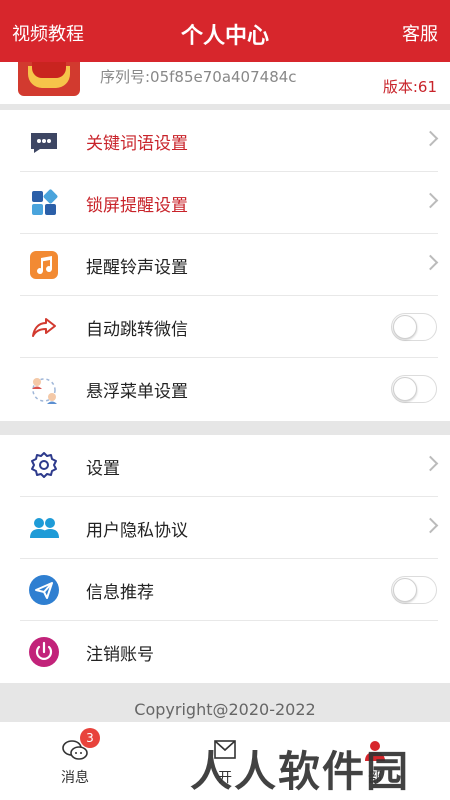 The width and height of the screenshot is (450, 800). What do you see at coordinates (225, 466) in the screenshot?
I see `menu-item-settings: 设置` at bounding box center [225, 466].